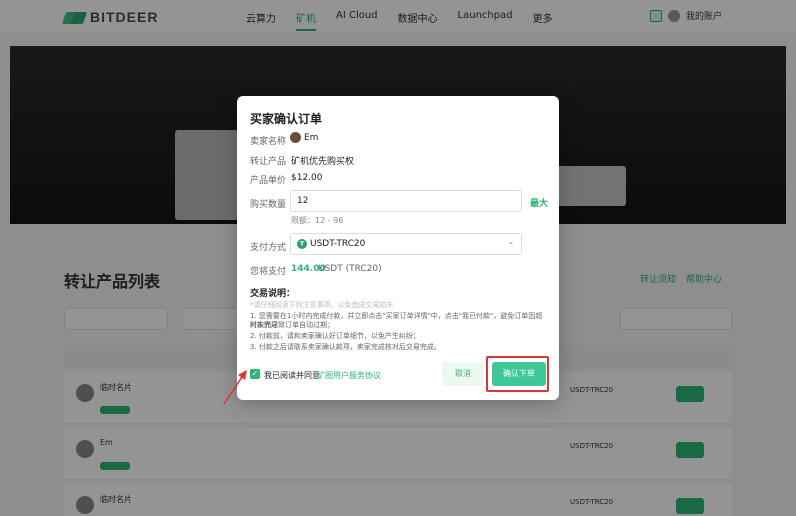  Describe the element at coordinates (335, 336) in the screenshot. I see `notice-item-2: 2. 付款前，请和卖家确认好订单细节，以免产生纠纷；` at that location.